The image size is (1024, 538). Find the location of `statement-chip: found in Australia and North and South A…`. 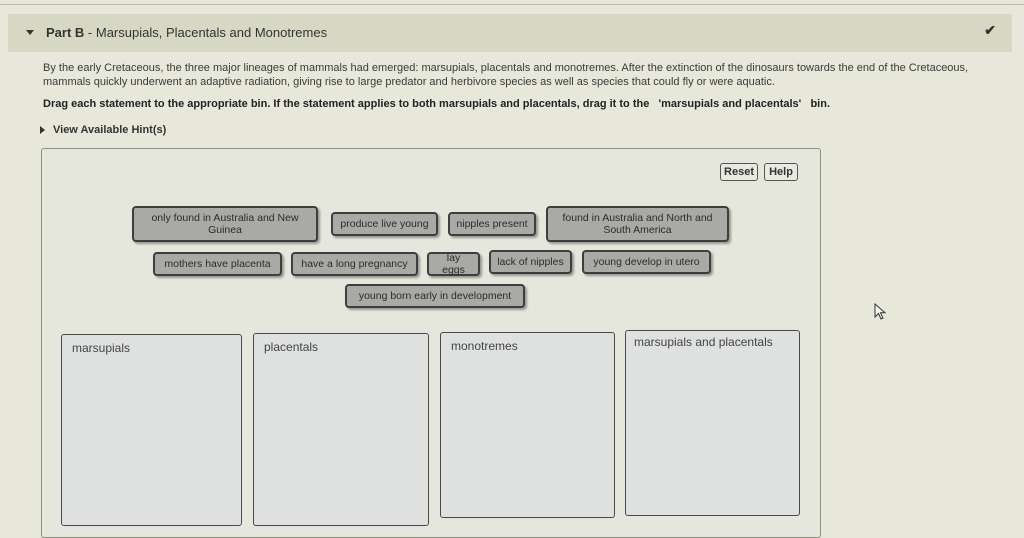

statement-chip: found in Australia and North and South A… is located at coordinates (637, 224).